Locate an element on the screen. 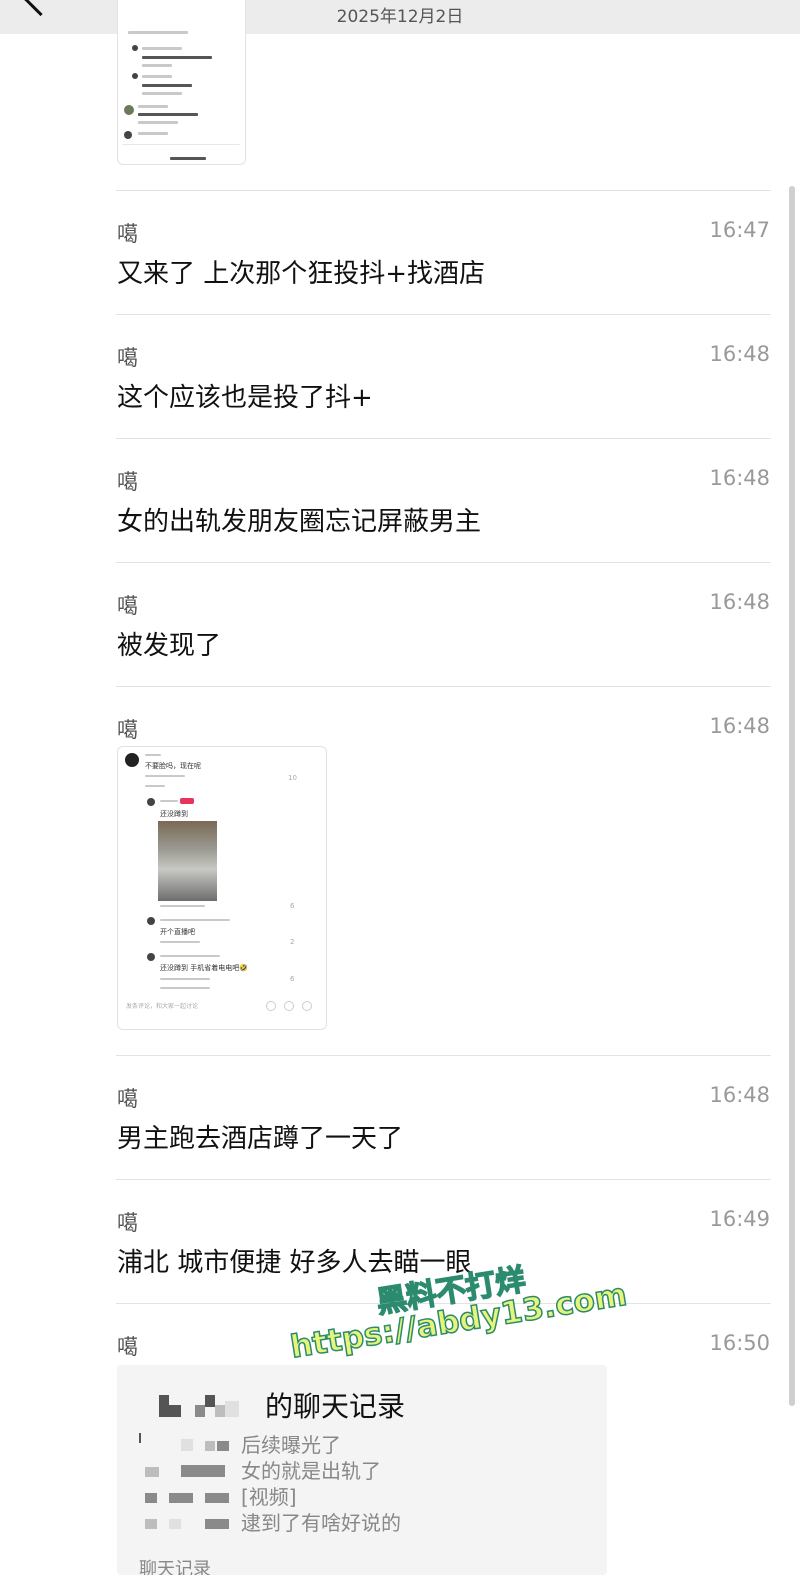 This screenshot has height=1575, width=800. message-text: 被发现了 is located at coordinates (169, 643).